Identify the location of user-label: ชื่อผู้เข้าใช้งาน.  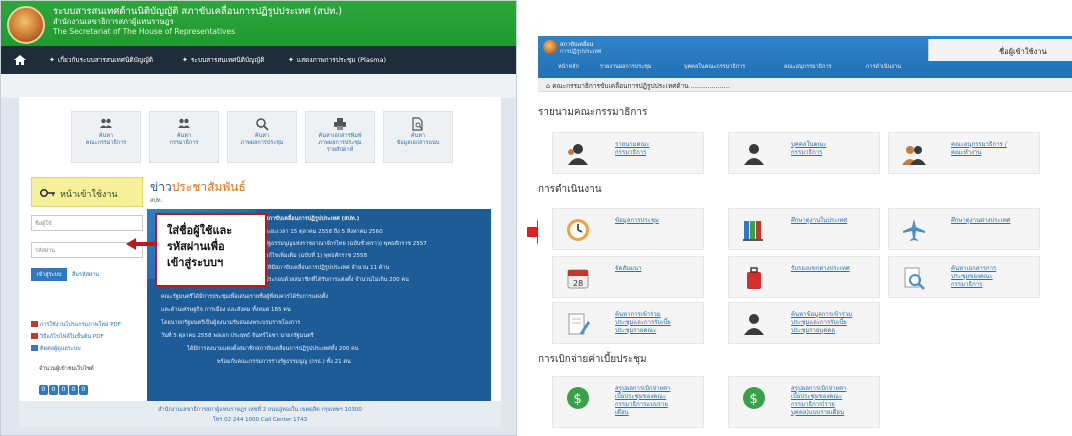
(1000, 50).